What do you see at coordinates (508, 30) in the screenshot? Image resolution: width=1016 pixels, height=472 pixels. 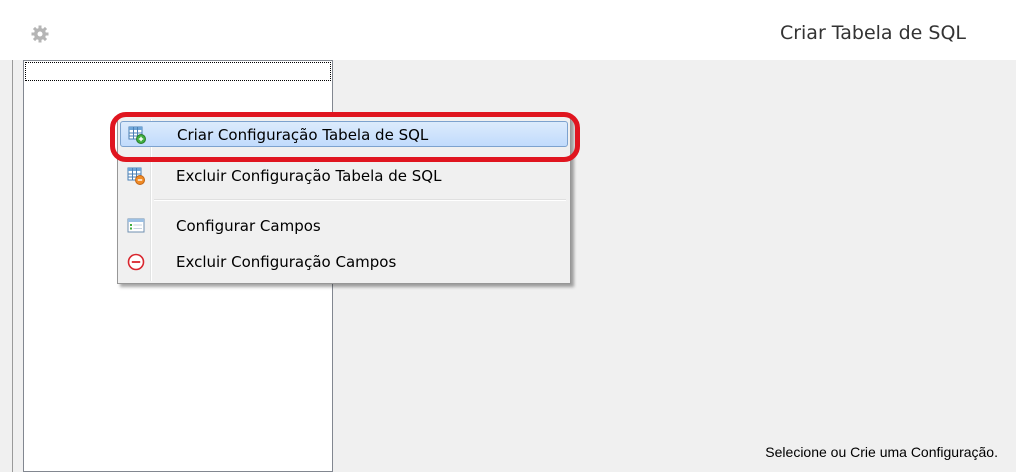 I see `title-bar: Criar Tabela de SQL` at bounding box center [508, 30].